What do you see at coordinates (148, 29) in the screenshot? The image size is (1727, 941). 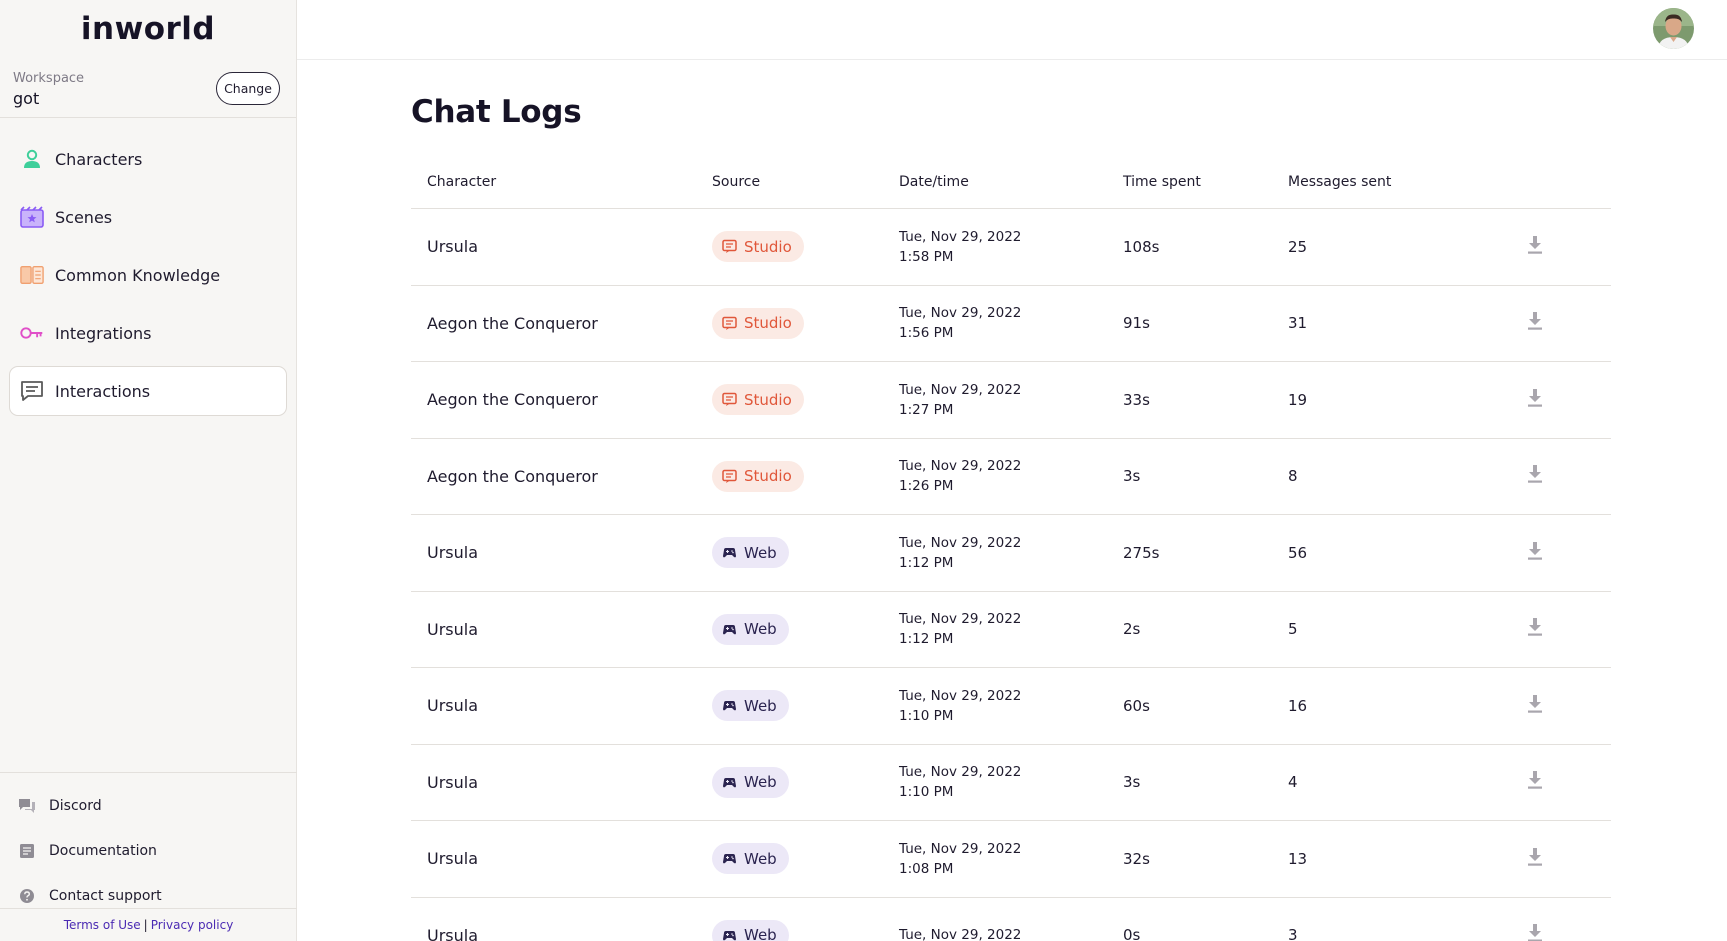 I see `inworld-logo: inworld` at bounding box center [148, 29].